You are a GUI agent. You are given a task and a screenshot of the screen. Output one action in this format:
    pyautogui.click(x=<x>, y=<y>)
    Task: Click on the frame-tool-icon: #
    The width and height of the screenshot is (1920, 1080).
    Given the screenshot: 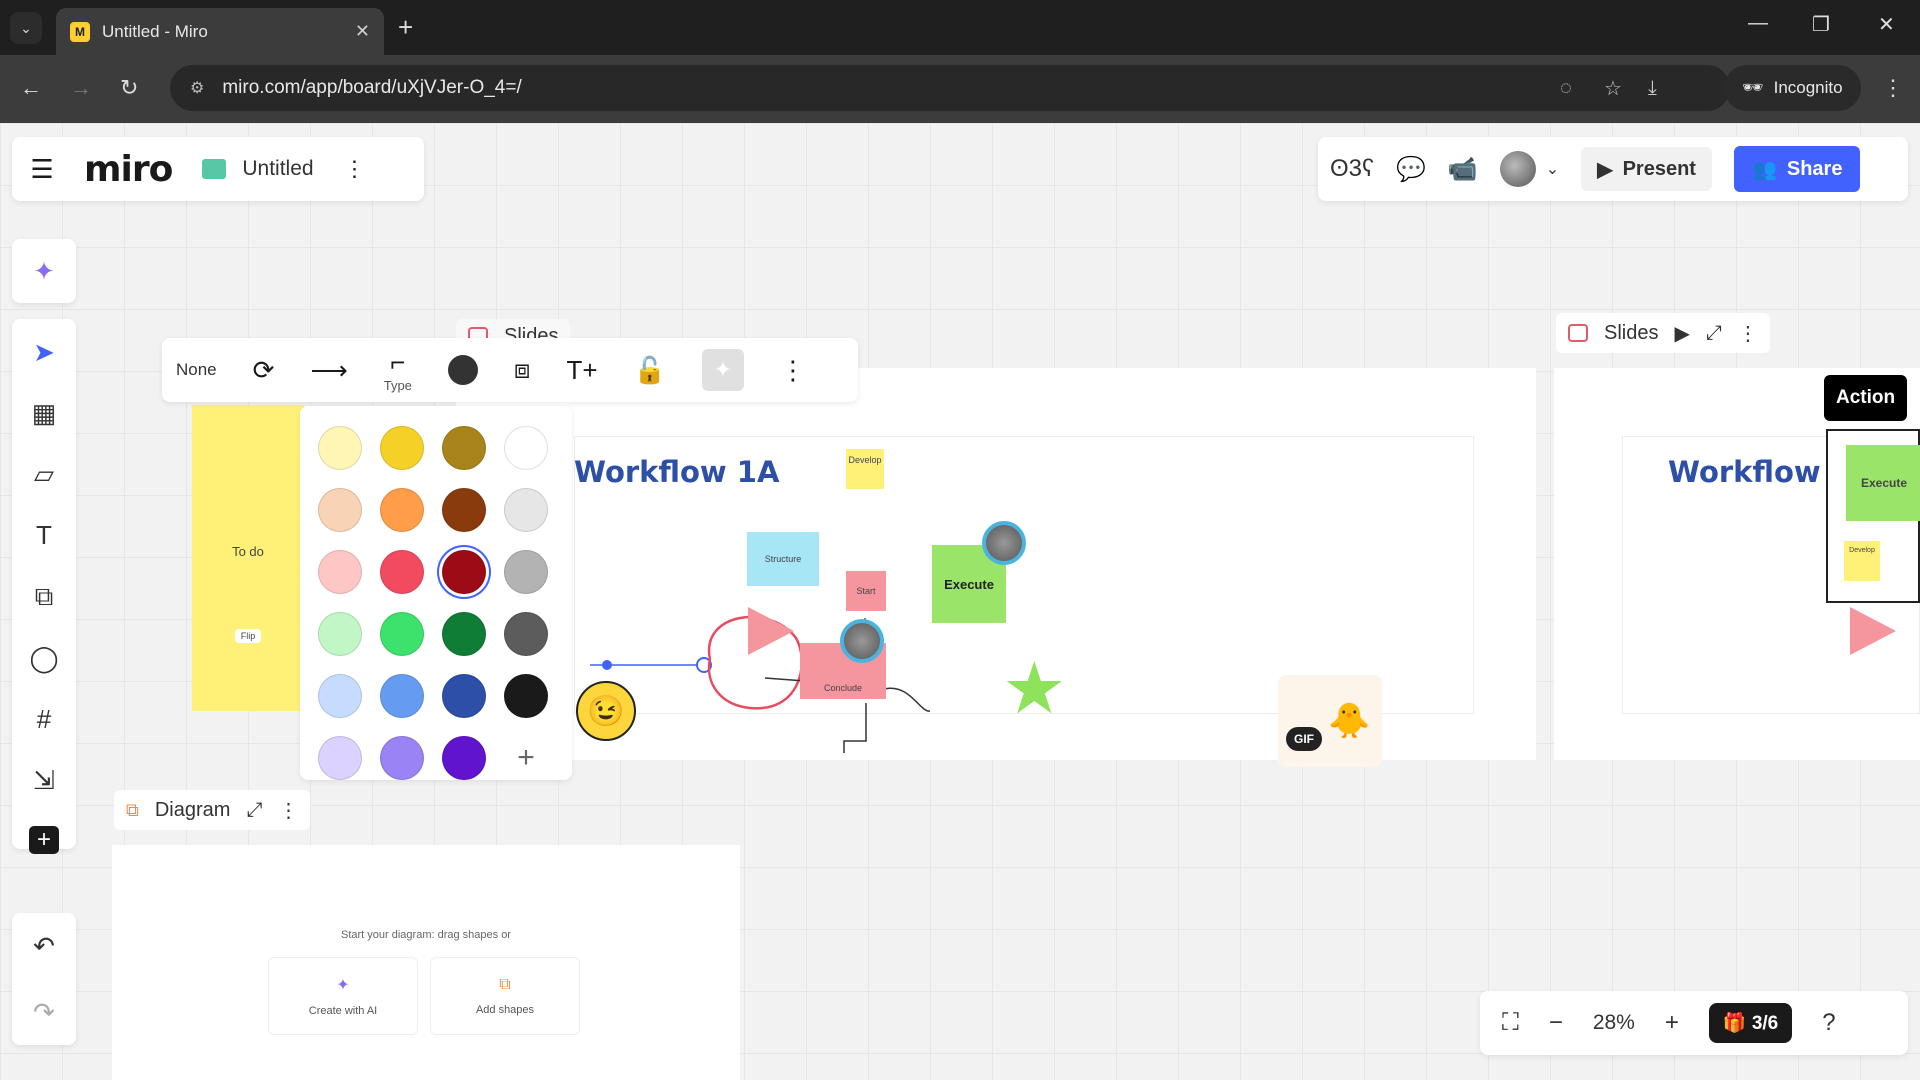 What is the action you would take?
    pyautogui.click(x=44, y=719)
    